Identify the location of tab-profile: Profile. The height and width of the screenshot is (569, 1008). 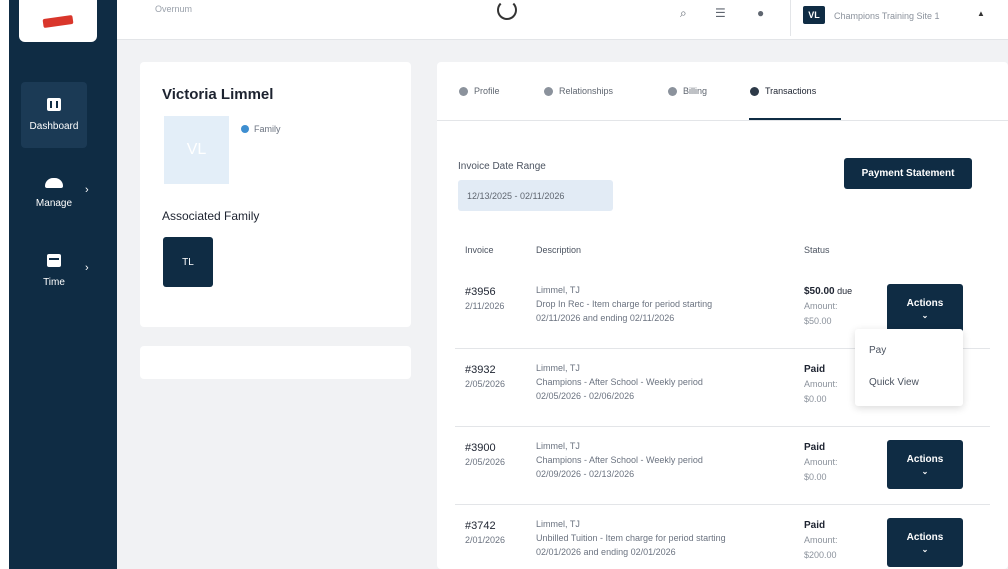
(479, 91).